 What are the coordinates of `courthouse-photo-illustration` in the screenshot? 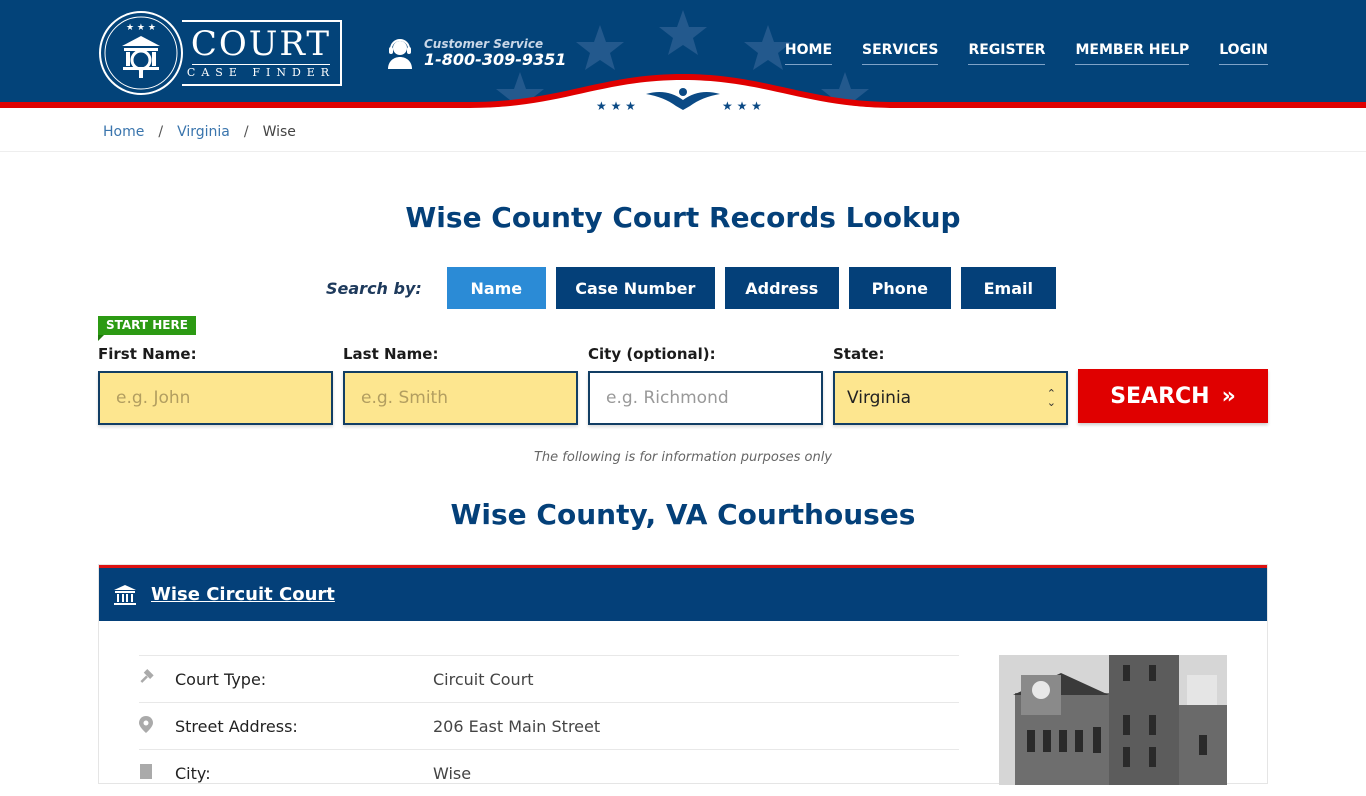 It's located at (1113, 720).